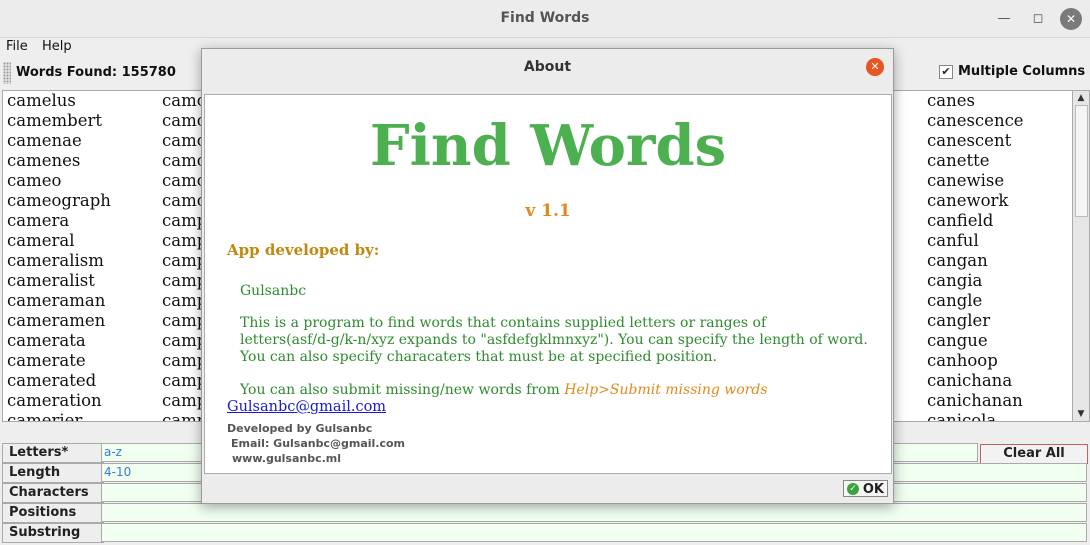 The height and width of the screenshot is (545, 1090). I want to click on word-item: cangan, so click(975, 261).